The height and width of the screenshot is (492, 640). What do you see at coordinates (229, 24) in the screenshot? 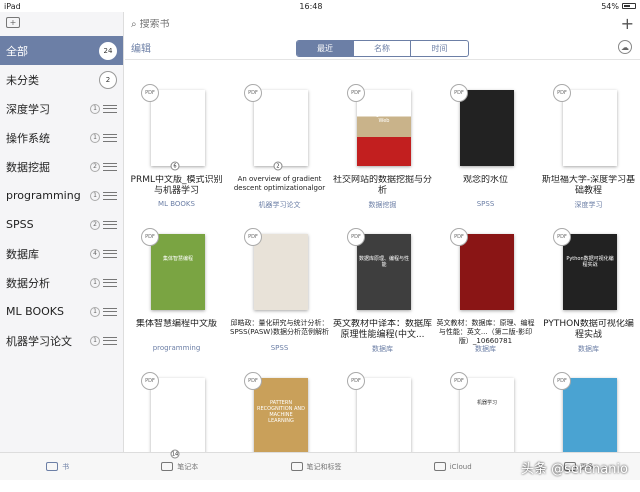
I see `search-input` at bounding box center [229, 24].